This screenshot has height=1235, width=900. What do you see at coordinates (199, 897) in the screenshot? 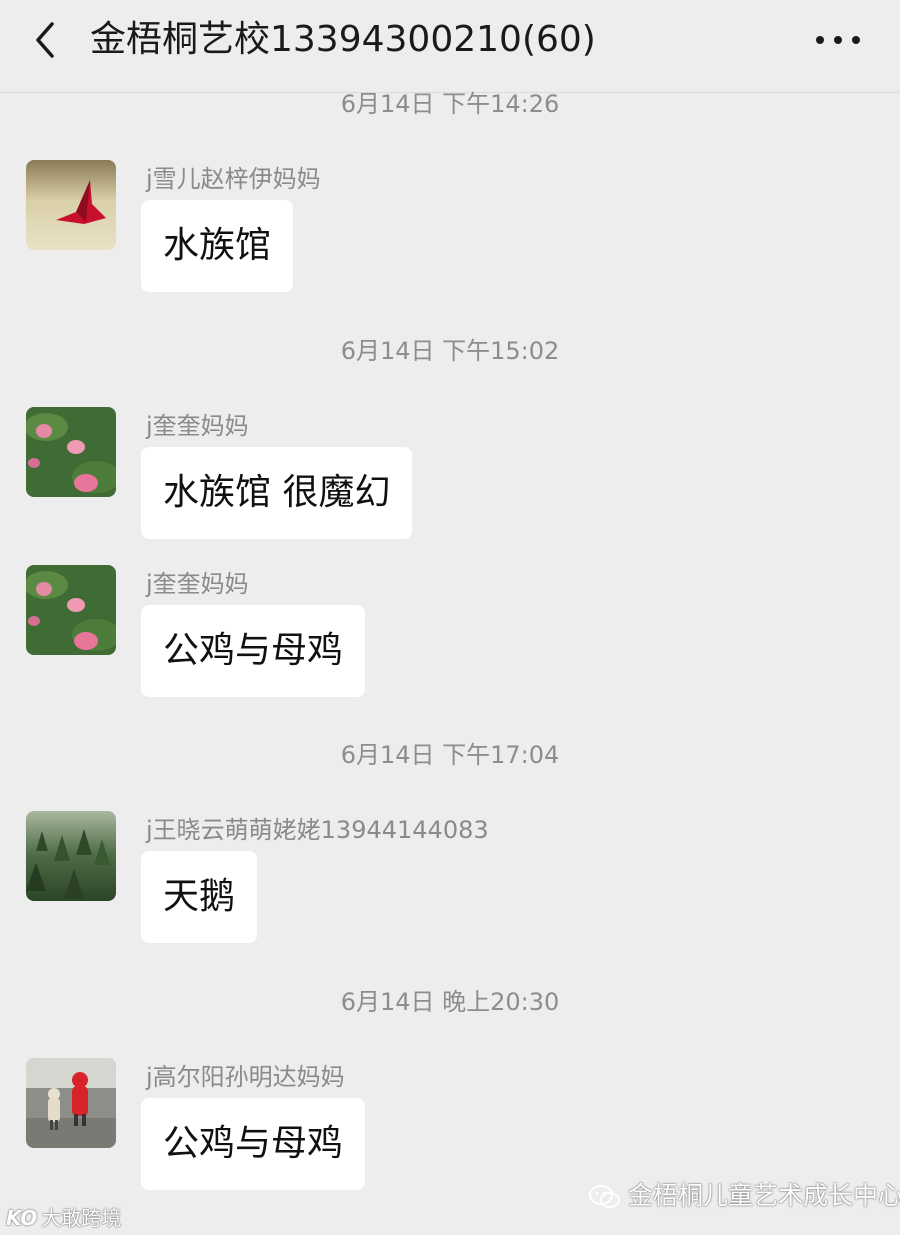
I see `message-bubble: 天鹅` at bounding box center [199, 897].